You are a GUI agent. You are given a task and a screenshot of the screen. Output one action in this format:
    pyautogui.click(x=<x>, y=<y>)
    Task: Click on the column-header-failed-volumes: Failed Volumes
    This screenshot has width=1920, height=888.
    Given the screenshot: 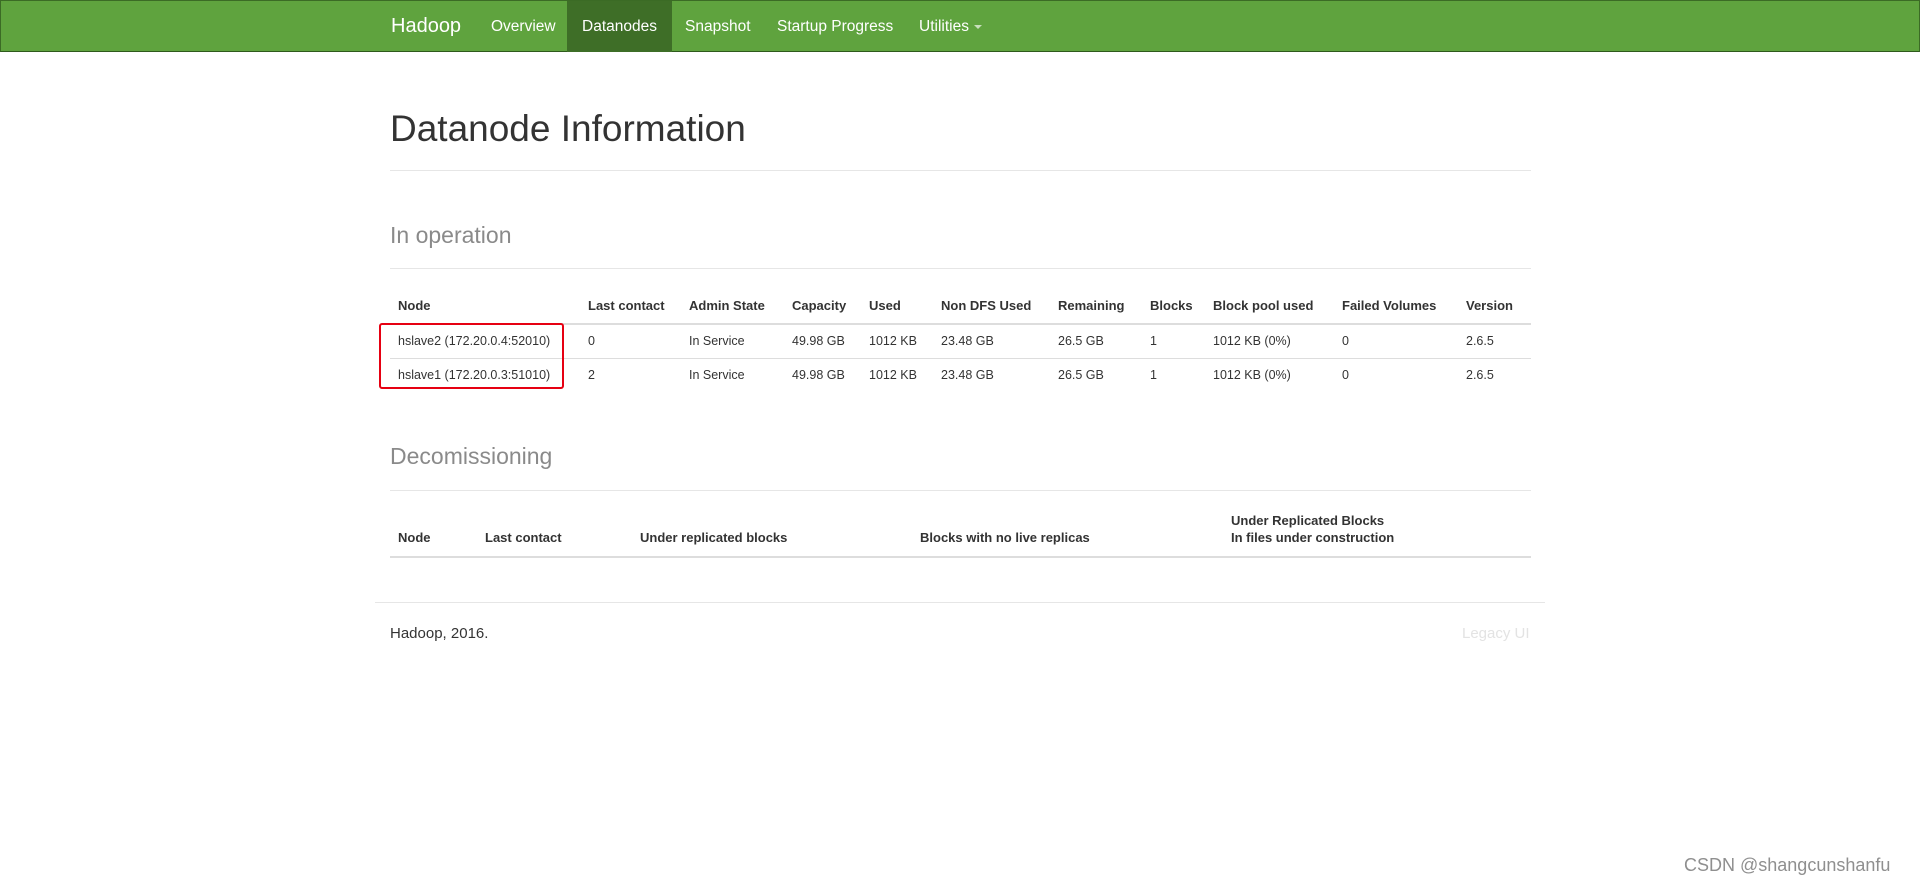 What is the action you would take?
    pyautogui.click(x=1396, y=307)
    